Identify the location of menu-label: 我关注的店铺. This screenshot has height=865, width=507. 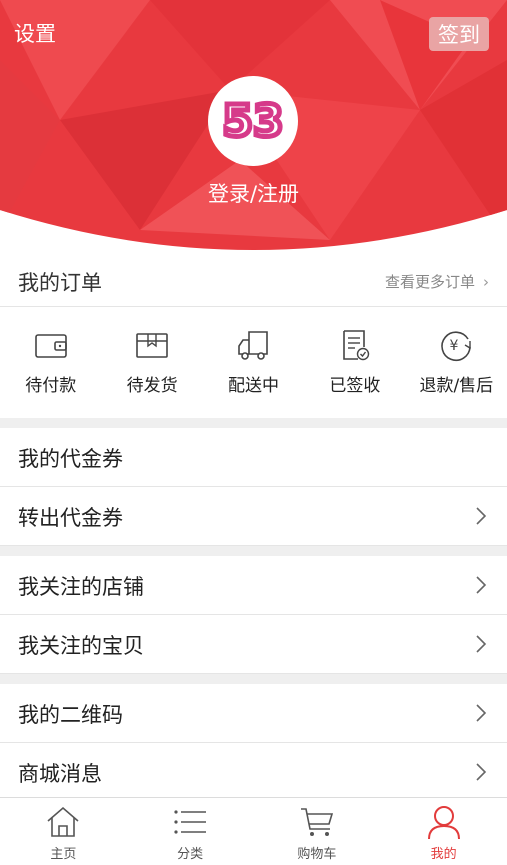
(81, 587).